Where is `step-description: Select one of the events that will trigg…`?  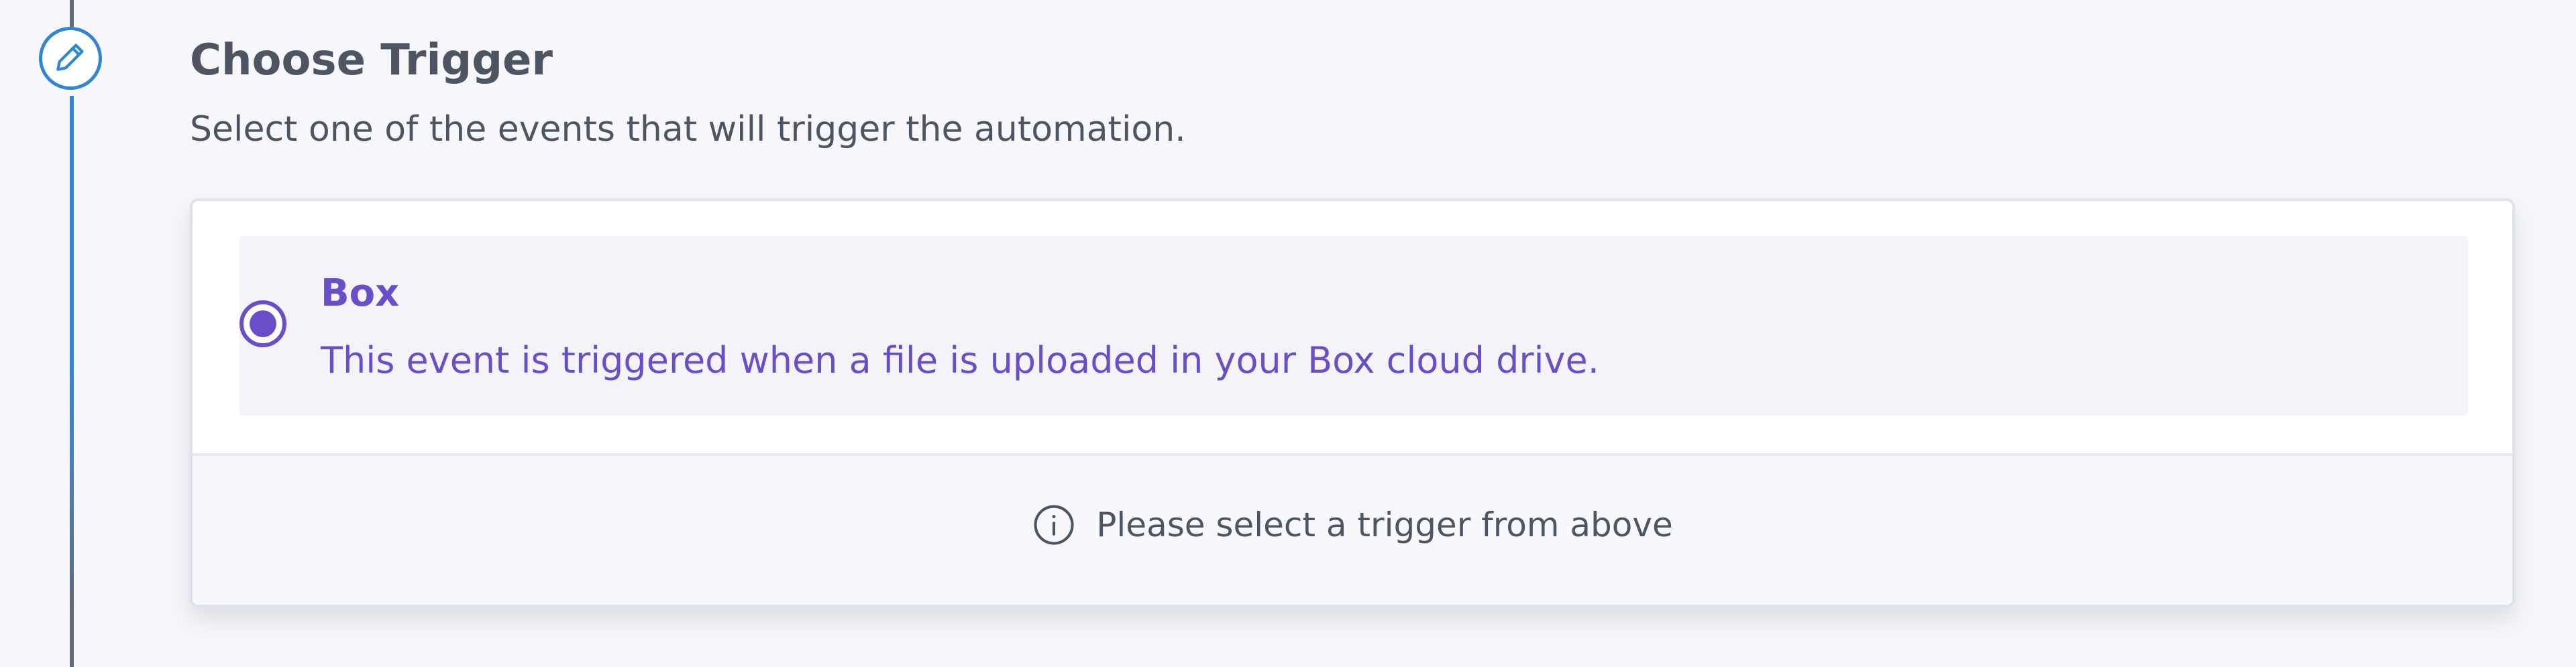 step-description: Select one of the events that will trigg… is located at coordinates (688, 129).